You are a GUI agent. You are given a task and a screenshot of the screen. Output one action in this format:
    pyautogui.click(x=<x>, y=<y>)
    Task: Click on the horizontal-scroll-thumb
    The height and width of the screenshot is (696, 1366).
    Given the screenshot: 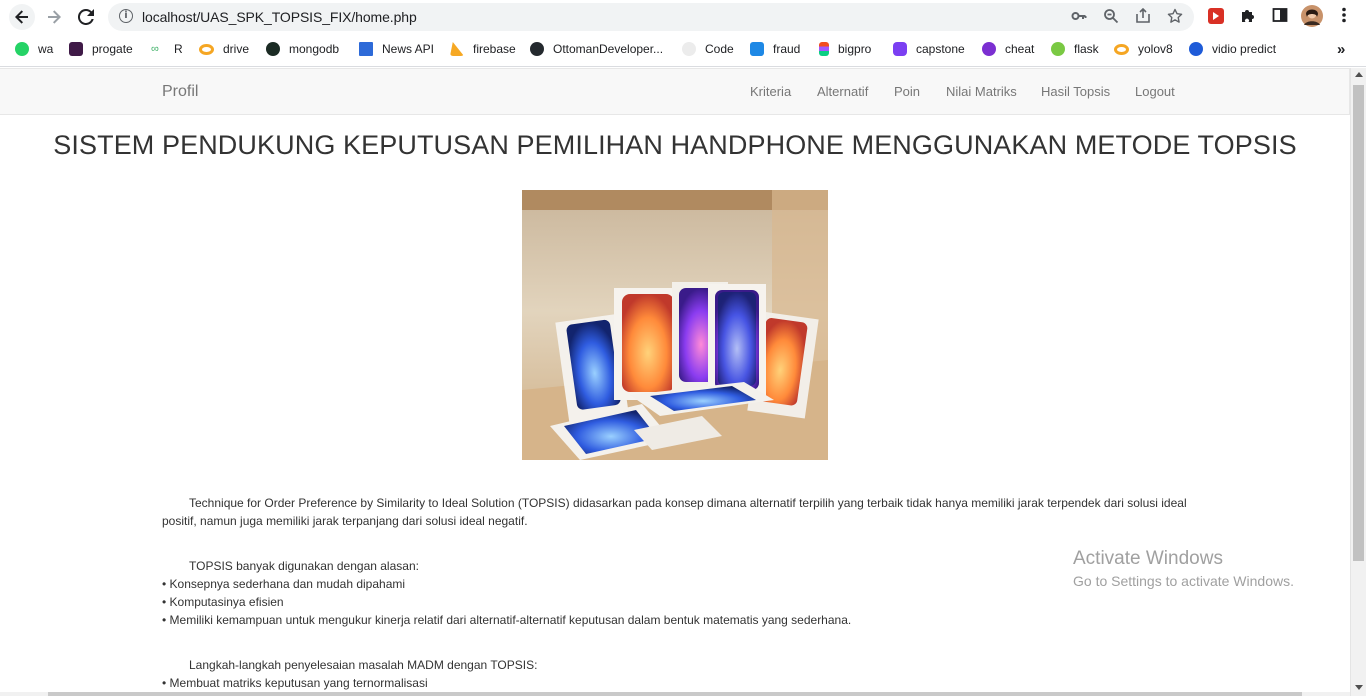 What is the action you would take?
    pyautogui.click(x=675, y=694)
    